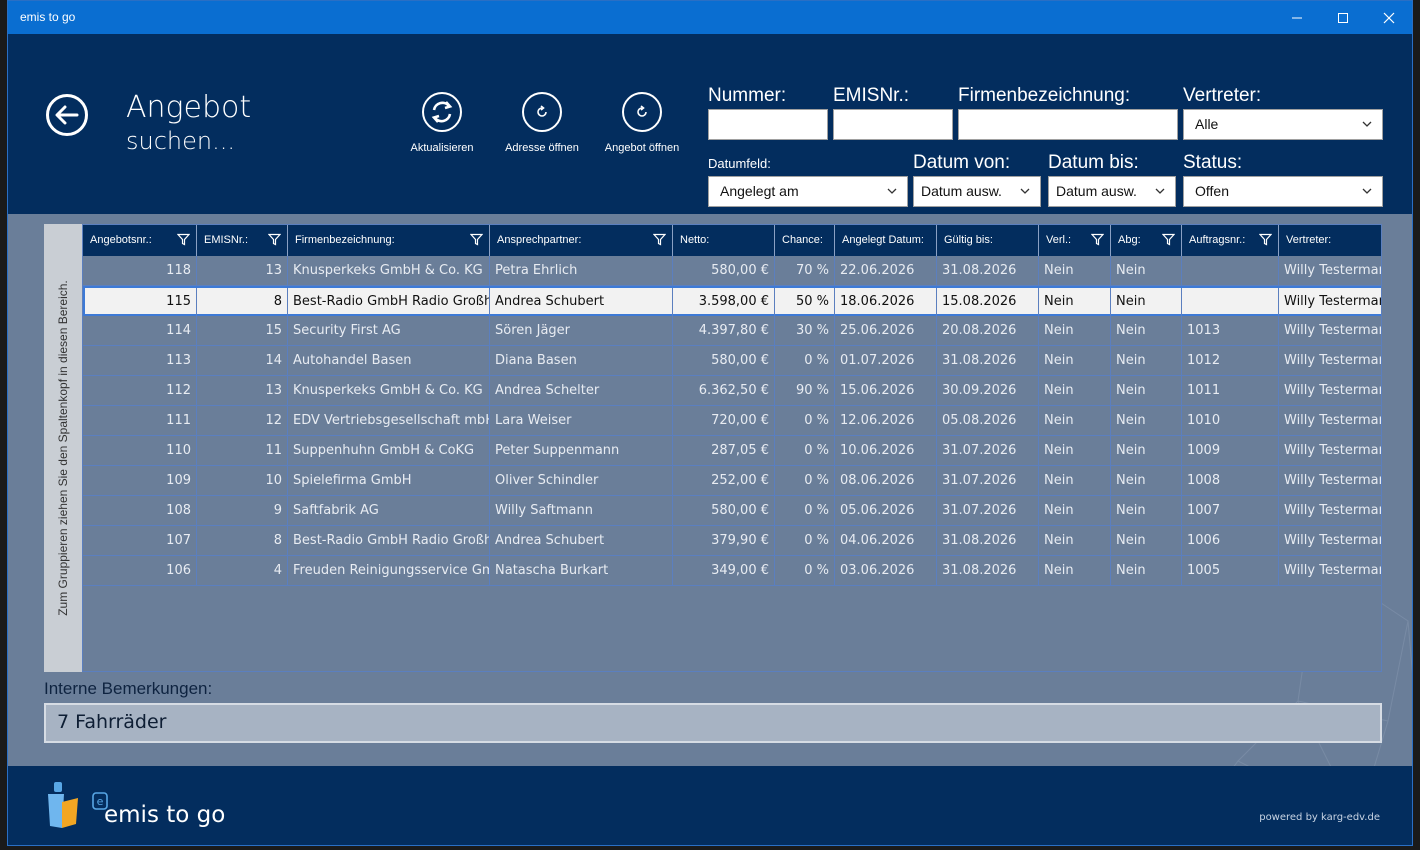 The image size is (1420, 850). What do you see at coordinates (1283, 191) in the screenshot?
I see `status-select: Offen` at bounding box center [1283, 191].